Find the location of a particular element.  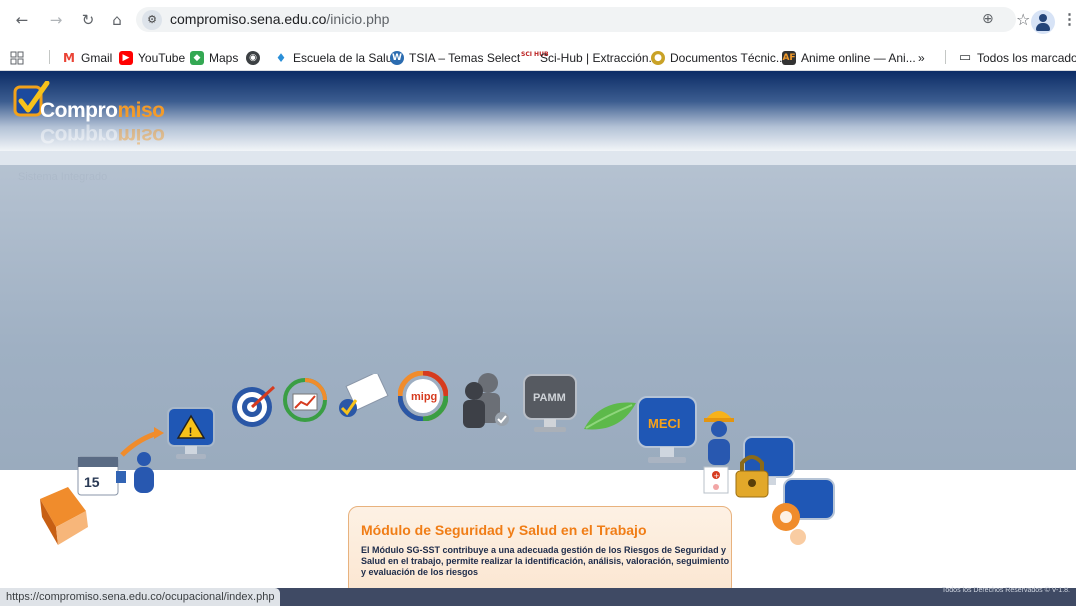

apps-grid-icon is located at coordinates (17, 57).